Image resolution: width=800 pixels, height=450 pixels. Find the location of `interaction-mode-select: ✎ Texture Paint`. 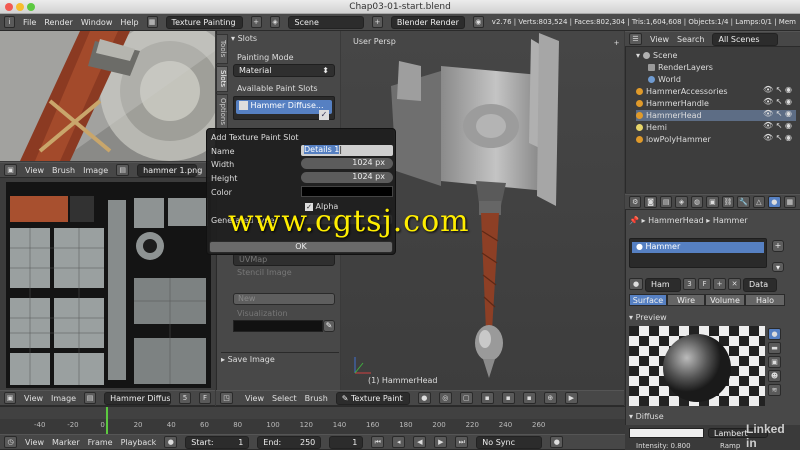

interaction-mode-select: ✎ Texture Paint is located at coordinates (372, 398).